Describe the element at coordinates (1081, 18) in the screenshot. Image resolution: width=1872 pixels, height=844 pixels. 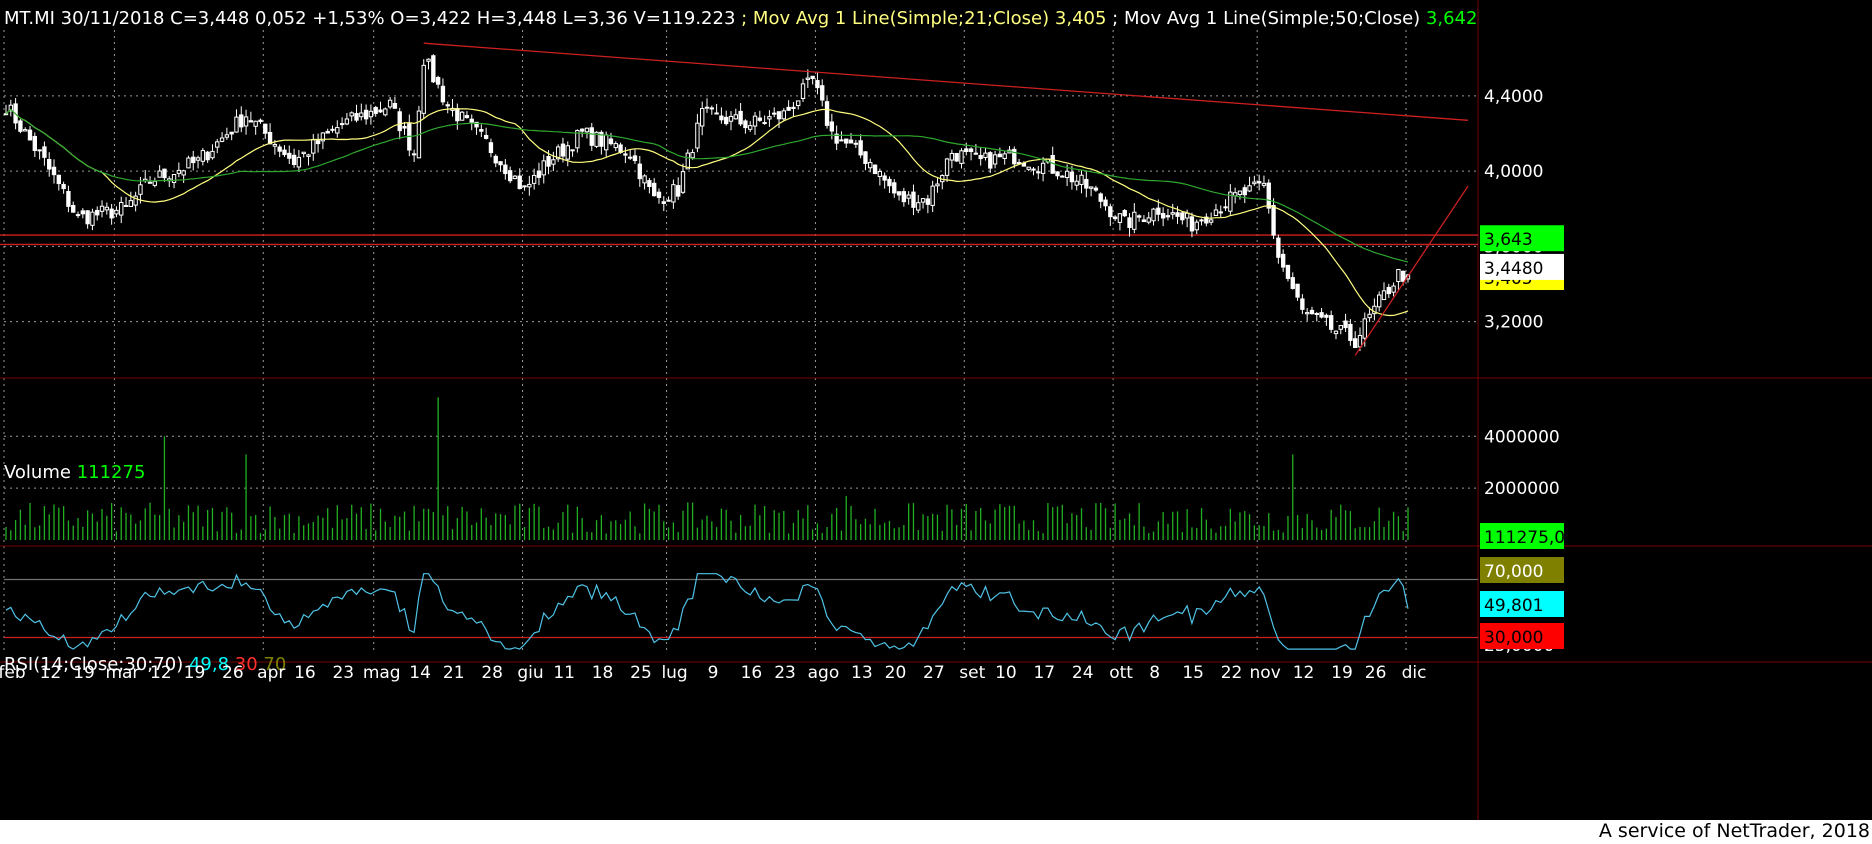
I see `ma21-value: 3,405` at that location.